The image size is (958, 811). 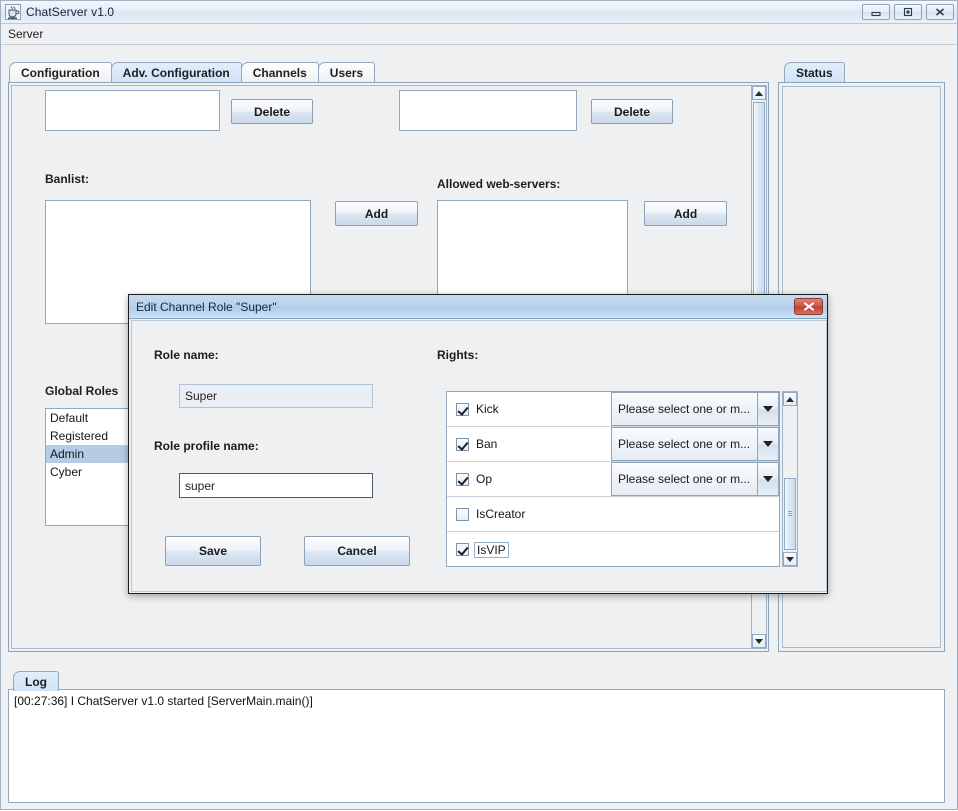 I want to click on tab-label: Channels, so click(x=279, y=72).